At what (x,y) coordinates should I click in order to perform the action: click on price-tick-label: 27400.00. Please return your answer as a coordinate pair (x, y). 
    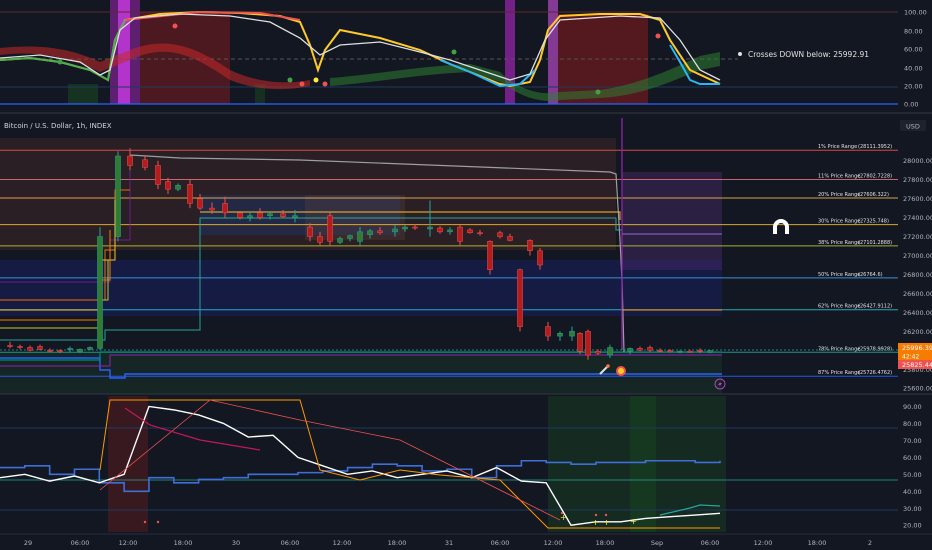
    Looking at the image, I should click on (917, 218).